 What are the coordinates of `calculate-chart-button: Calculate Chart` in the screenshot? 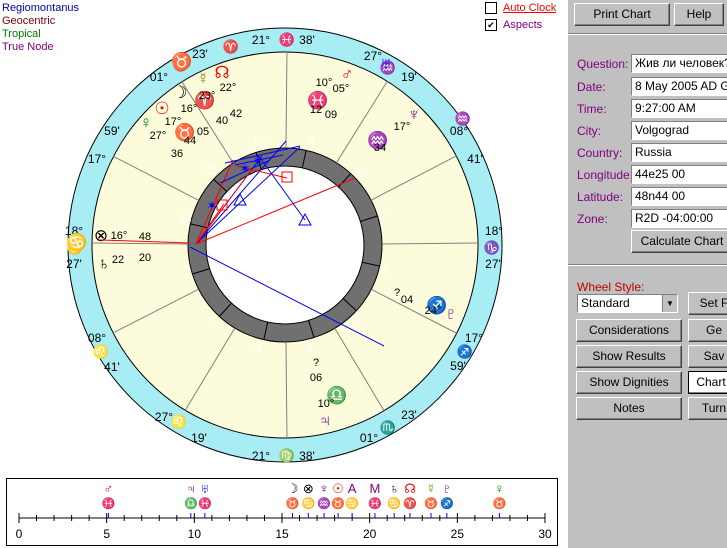 It's located at (679, 241).